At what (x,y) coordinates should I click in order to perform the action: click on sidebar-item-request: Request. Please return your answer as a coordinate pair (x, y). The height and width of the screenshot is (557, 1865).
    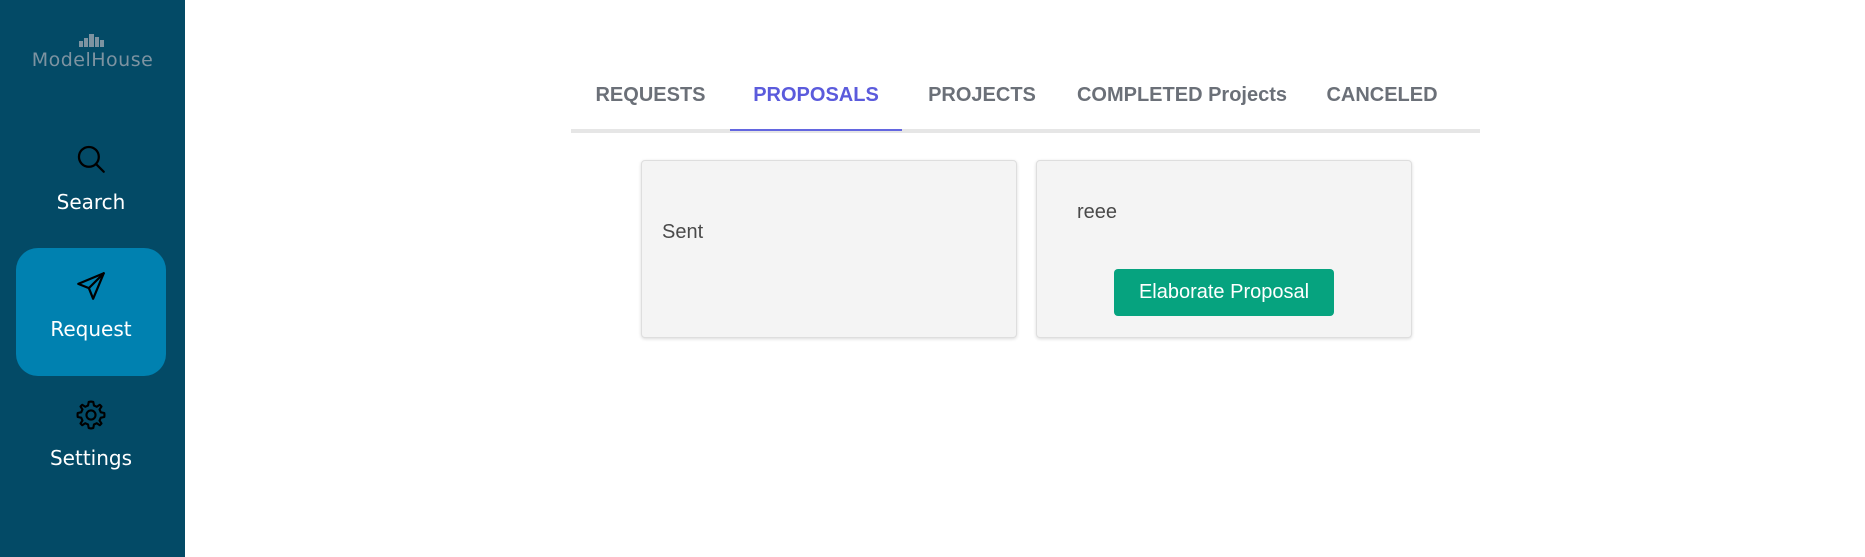
    Looking at the image, I should click on (91, 312).